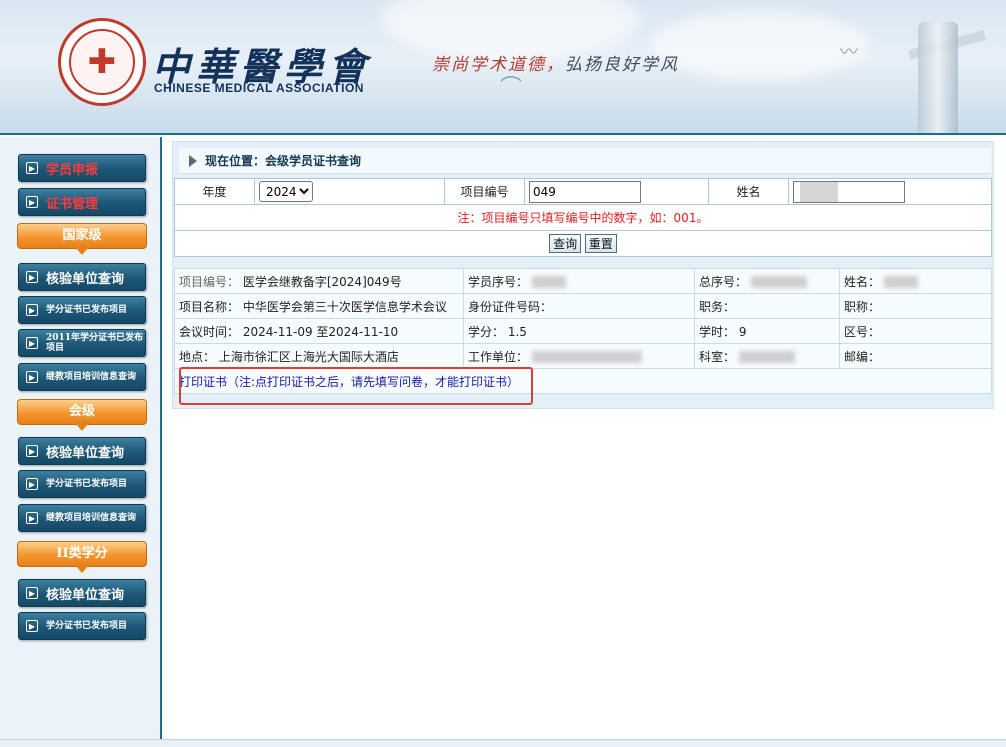 The image size is (1006, 747). What do you see at coordinates (259, 88) in the screenshot?
I see `logo-english-text: CHINESE MEDICAL ASSOCIATION` at bounding box center [259, 88].